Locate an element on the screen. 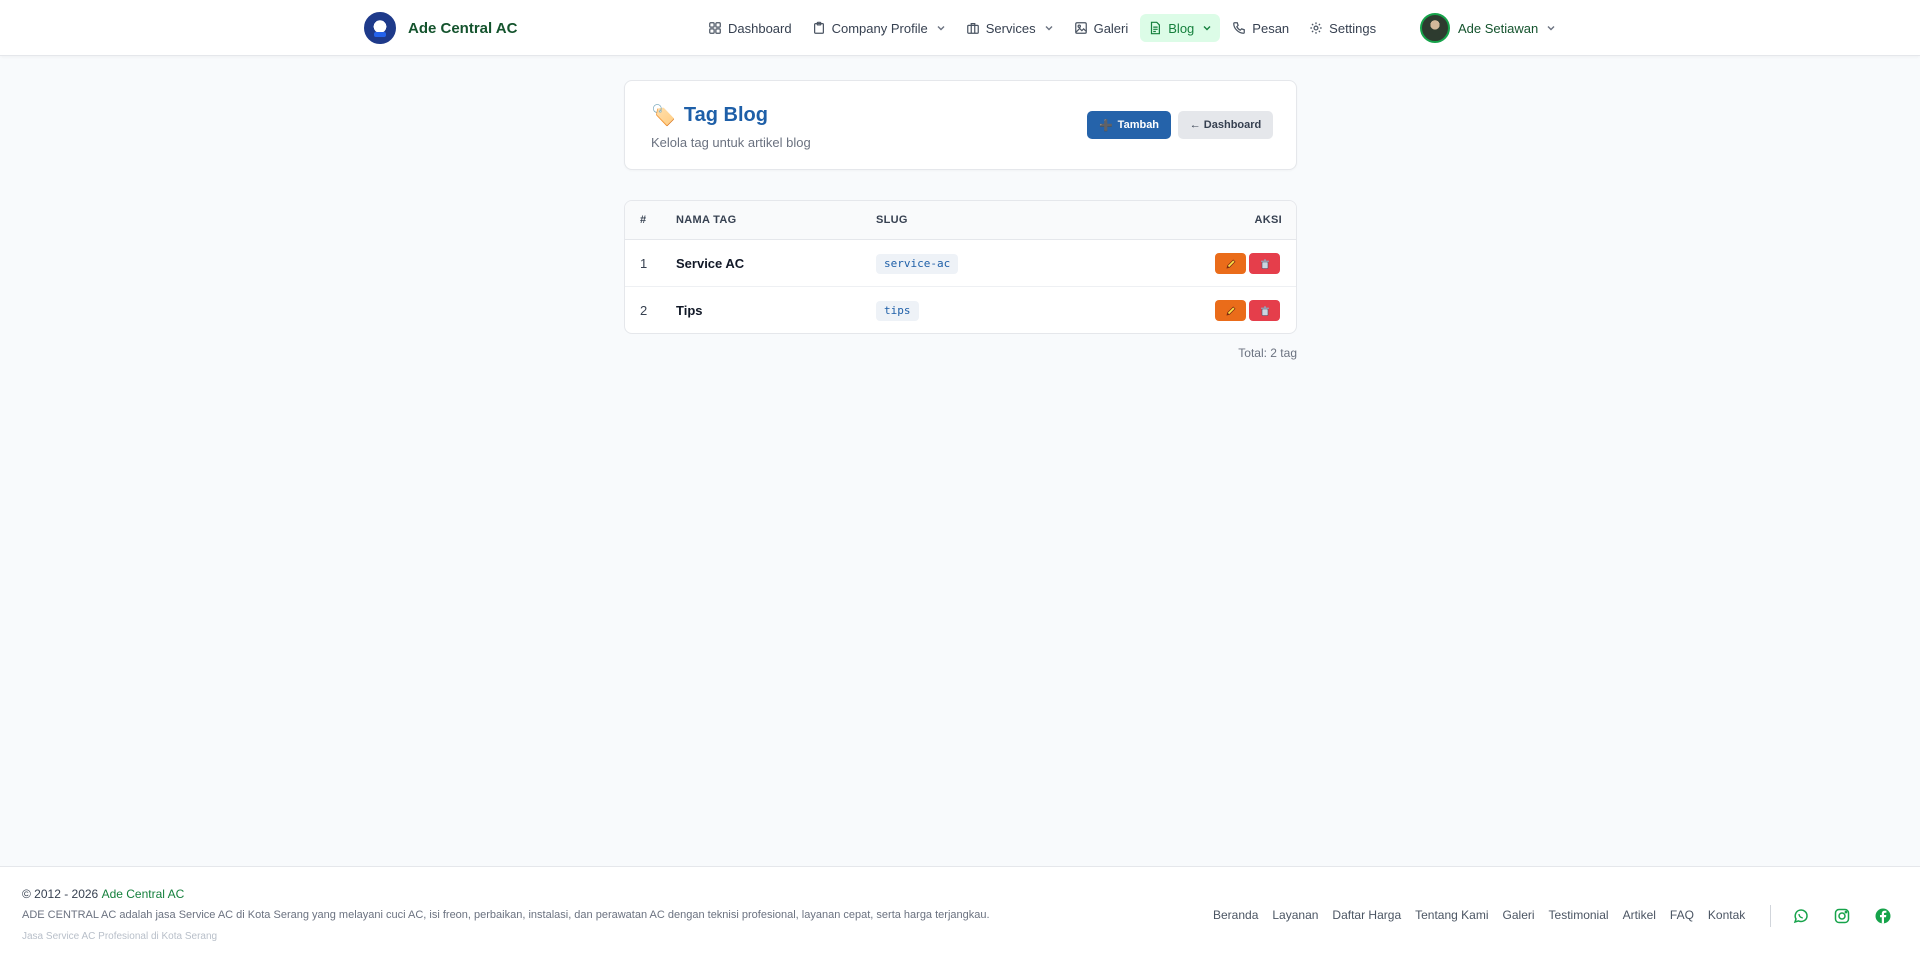 This screenshot has height=962, width=1920. brand: Ade Central AC is located at coordinates (440, 28).